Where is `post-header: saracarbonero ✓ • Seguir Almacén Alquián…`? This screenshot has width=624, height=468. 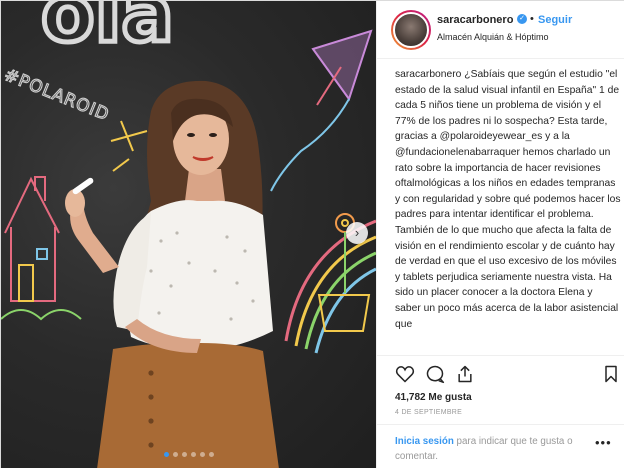 post-header: saracarbonero ✓ • Seguir Almacén Alquián… is located at coordinates (500, 30).